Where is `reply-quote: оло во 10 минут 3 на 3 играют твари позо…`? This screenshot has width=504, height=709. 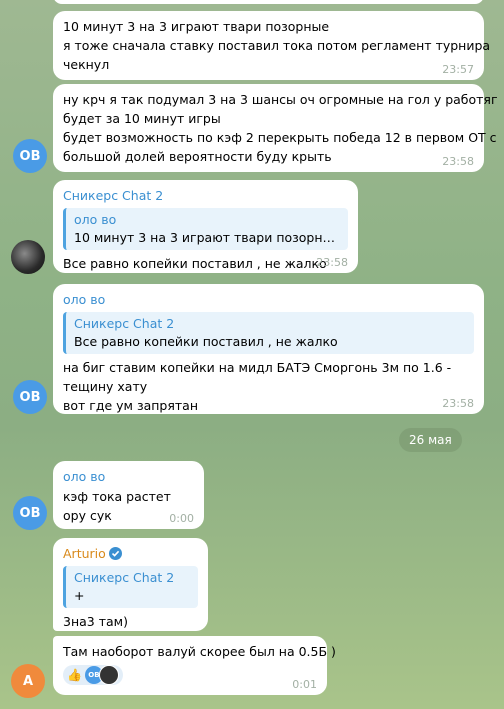
reply-quote: оло во 10 минут 3 на 3 играют твари позо… is located at coordinates (205, 229).